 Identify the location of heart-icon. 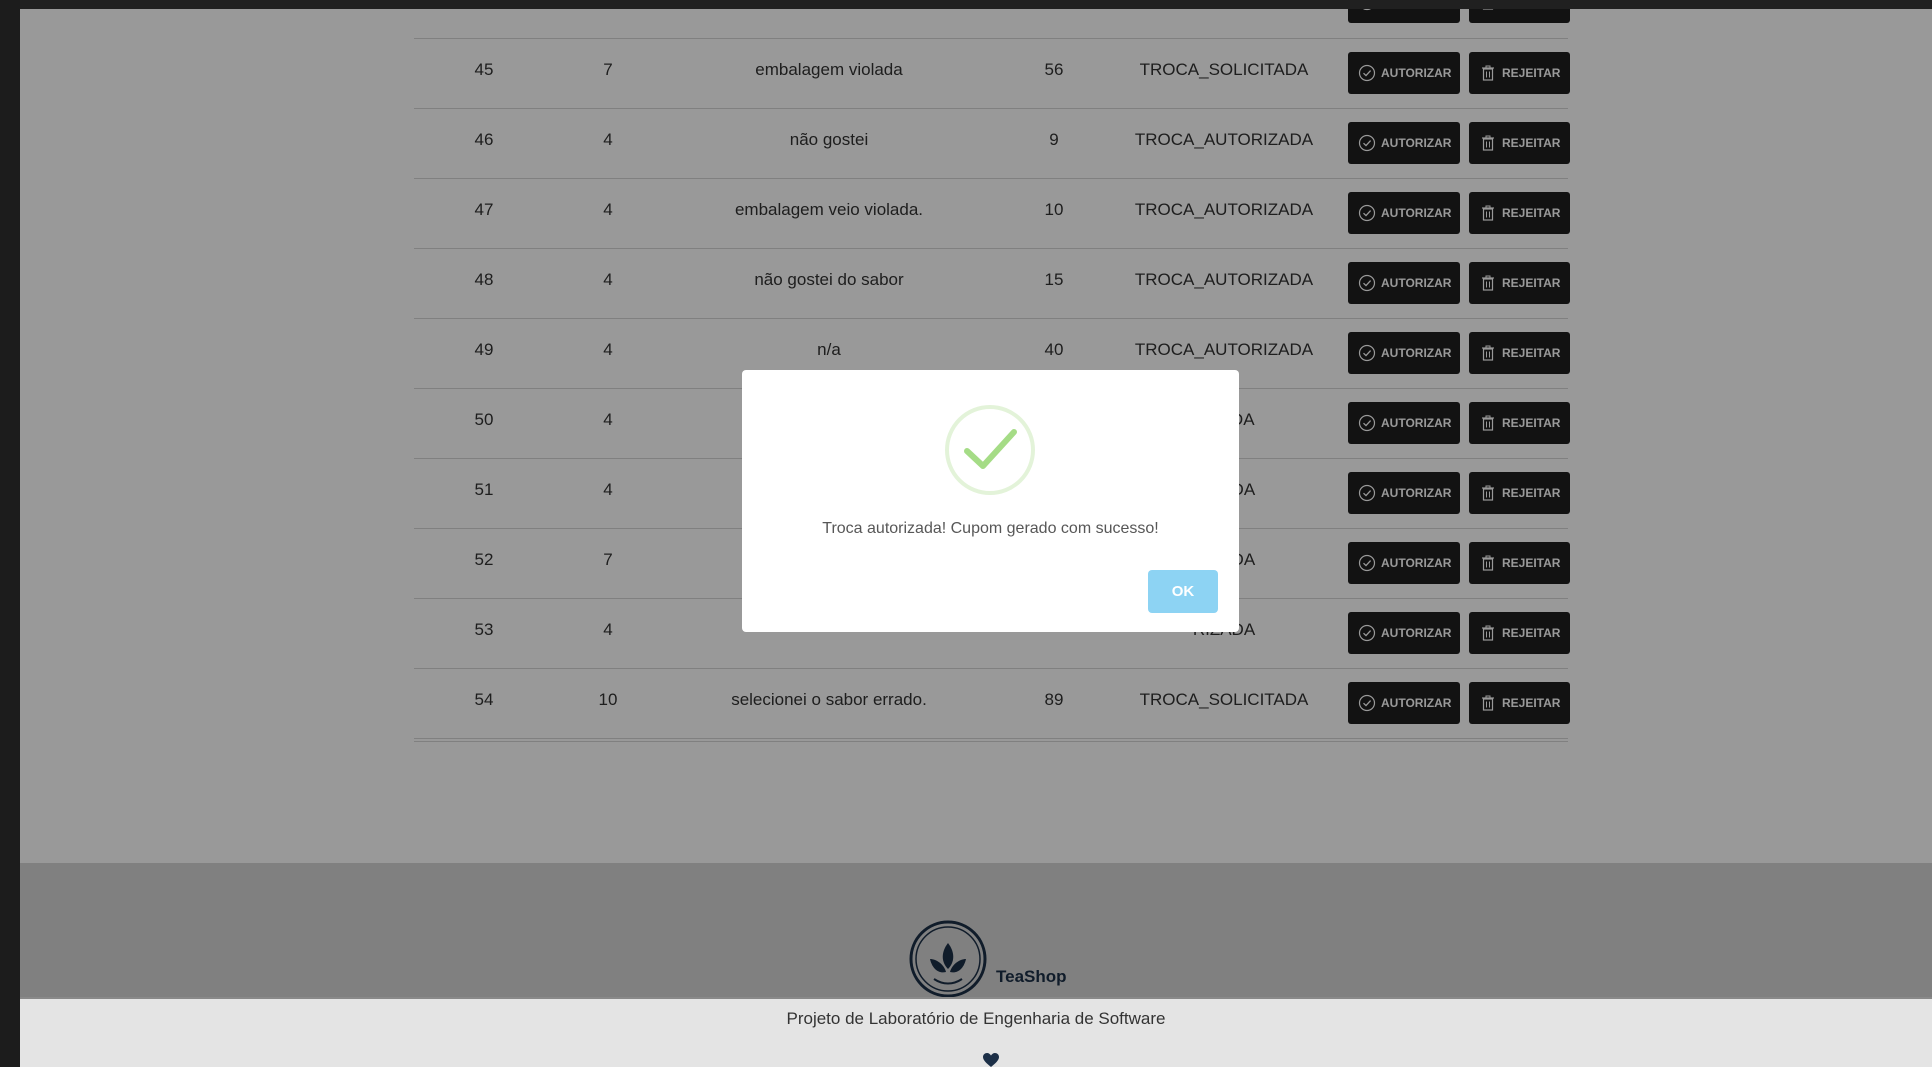
(991, 1059).